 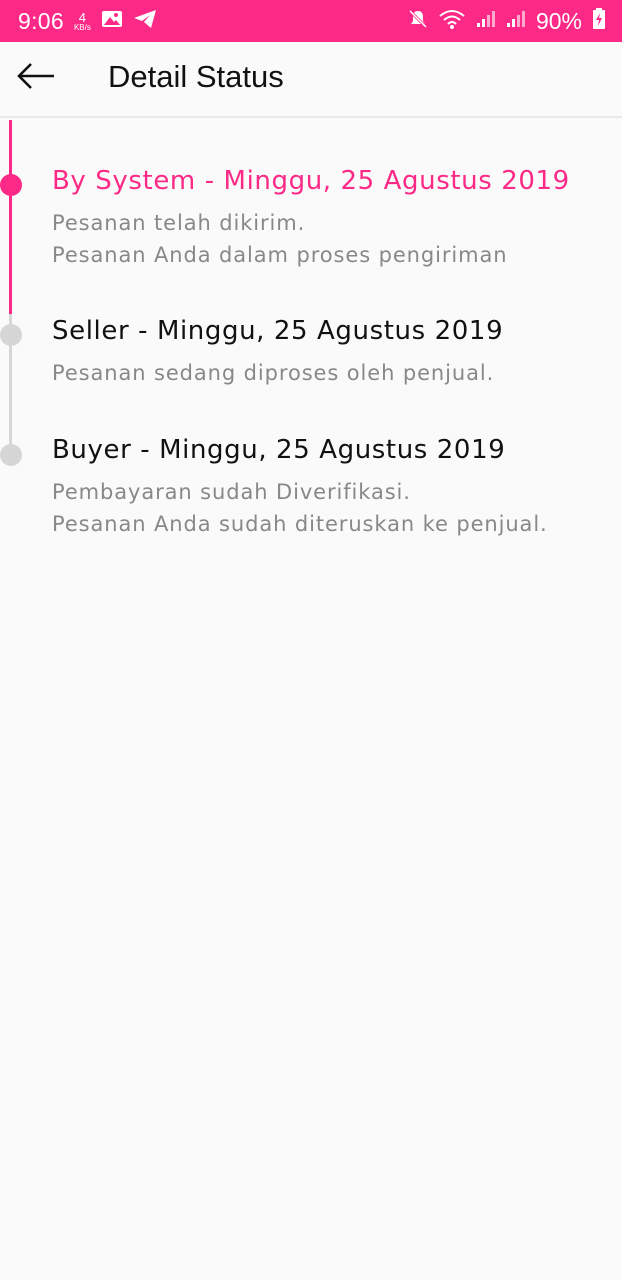 What do you see at coordinates (10, 217) in the screenshot?
I see `timeline-connector-active` at bounding box center [10, 217].